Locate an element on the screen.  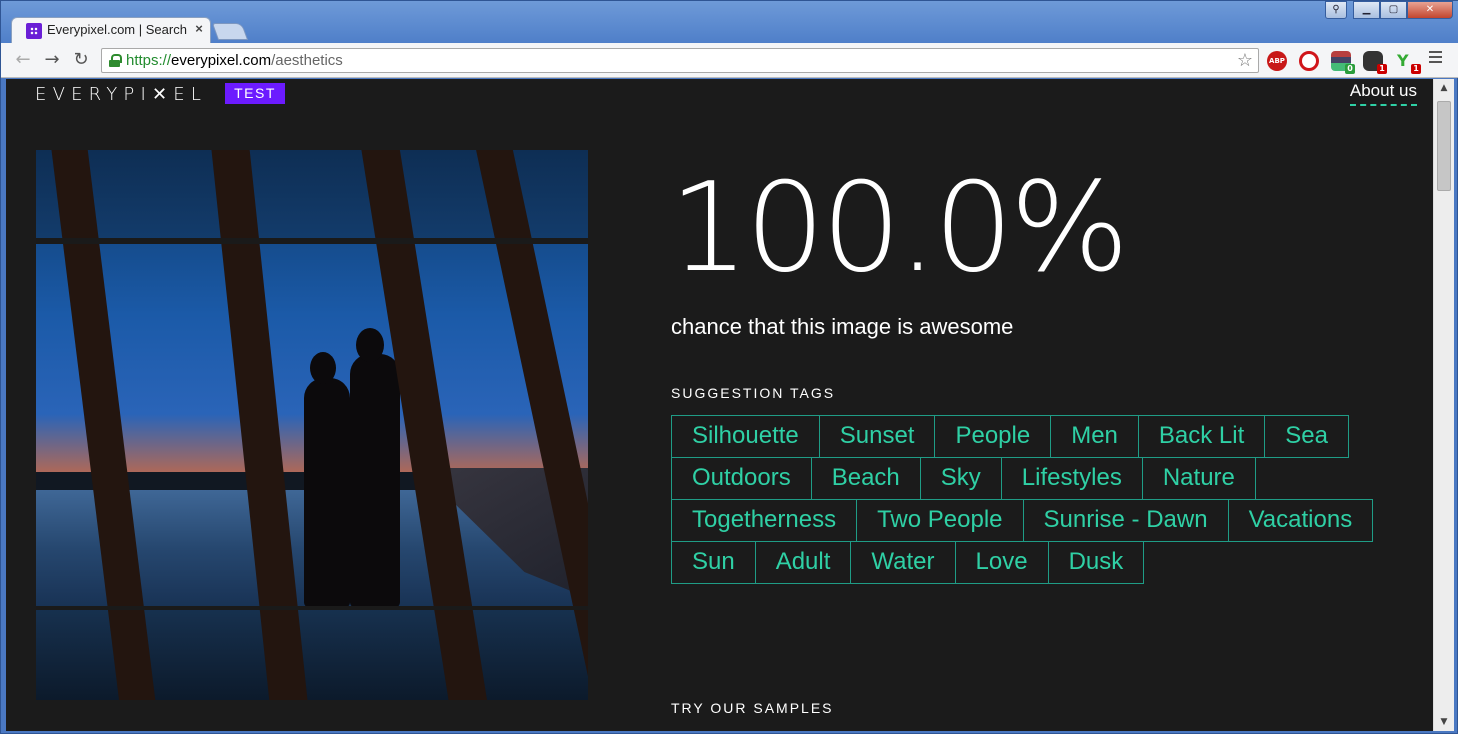
suggestion-tag: Sky is located at coordinates (960, 478).